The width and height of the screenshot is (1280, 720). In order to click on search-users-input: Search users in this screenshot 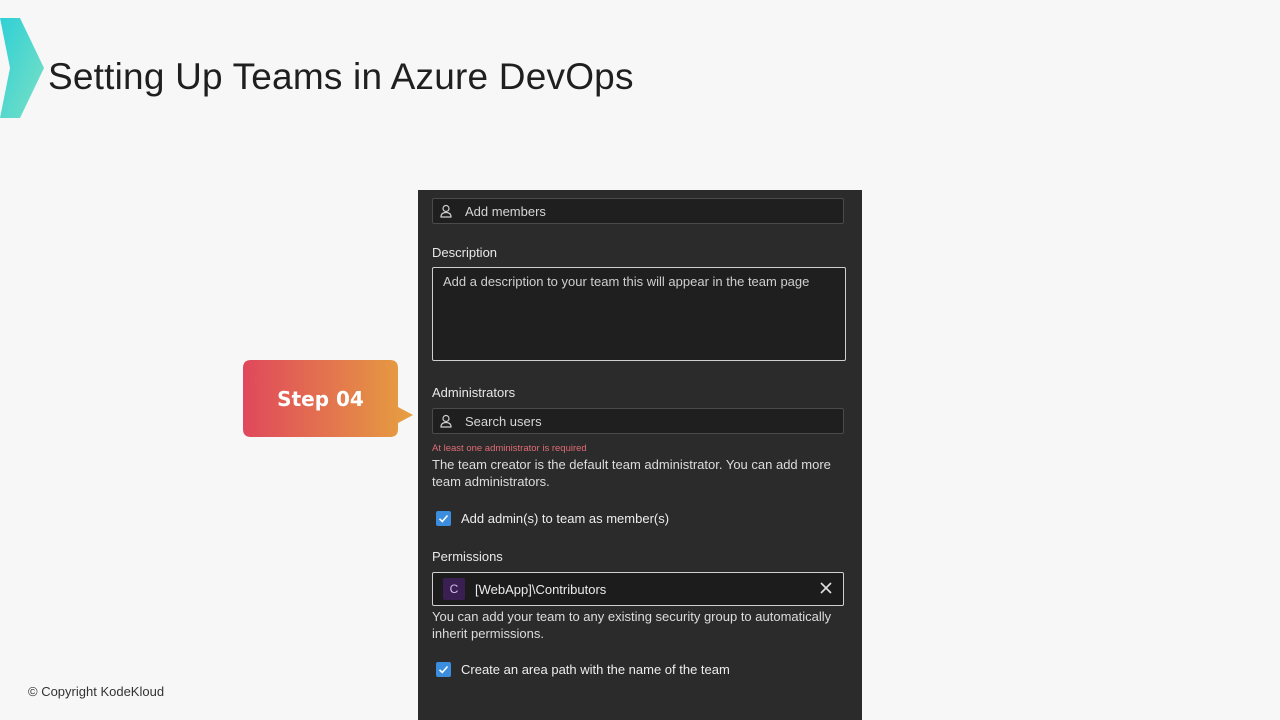, I will do `click(638, 421)`.